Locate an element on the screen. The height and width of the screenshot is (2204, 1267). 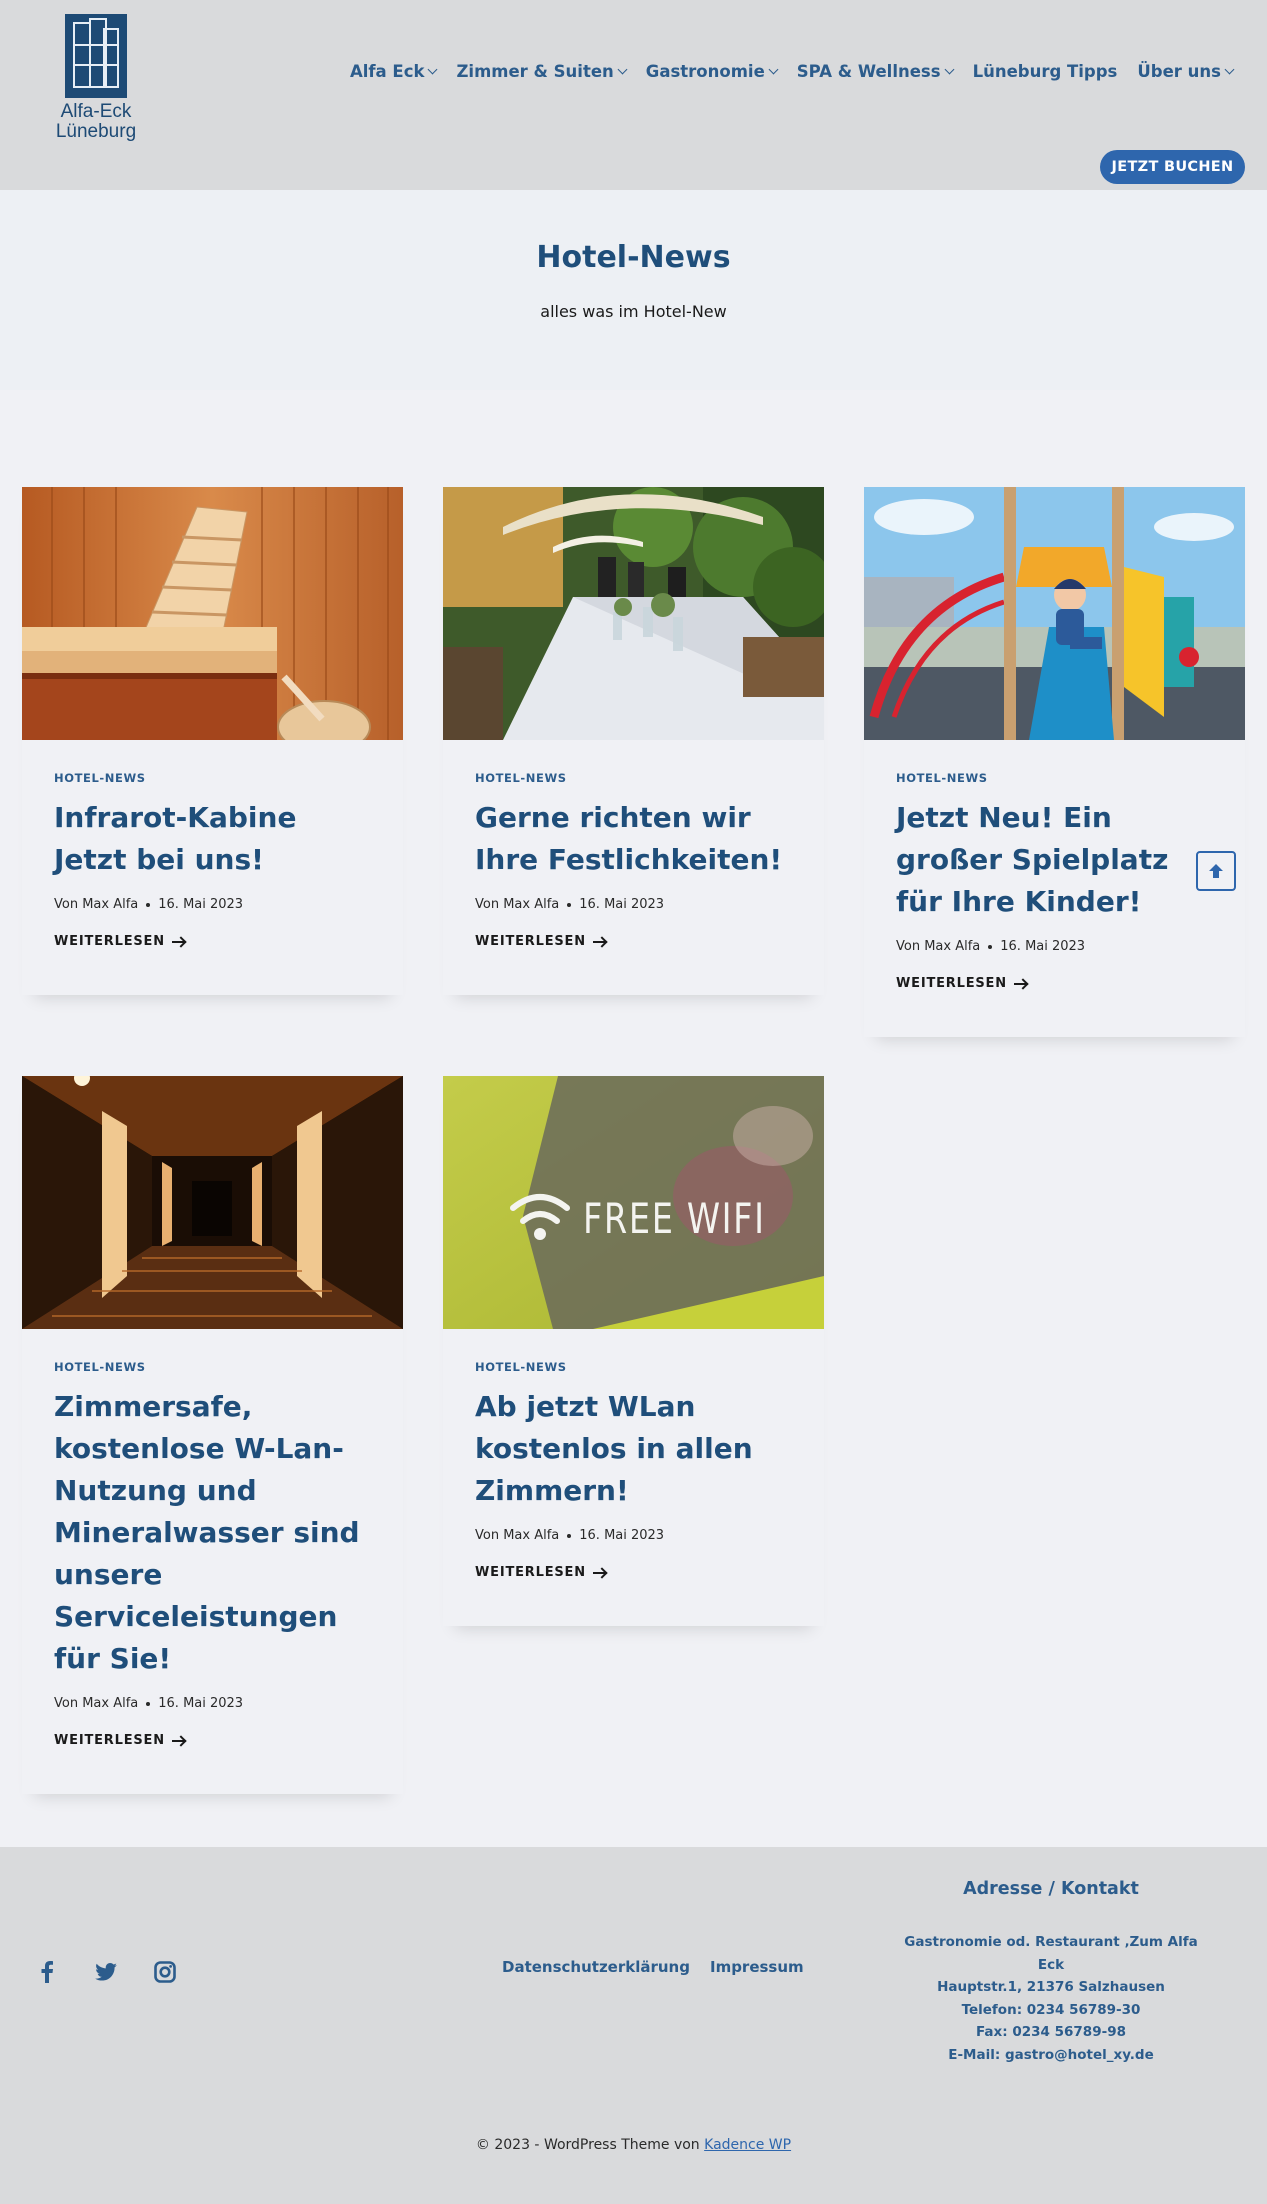
site-logo: Alfa-Eck Lüneburg is located at coordinates (96, 78).